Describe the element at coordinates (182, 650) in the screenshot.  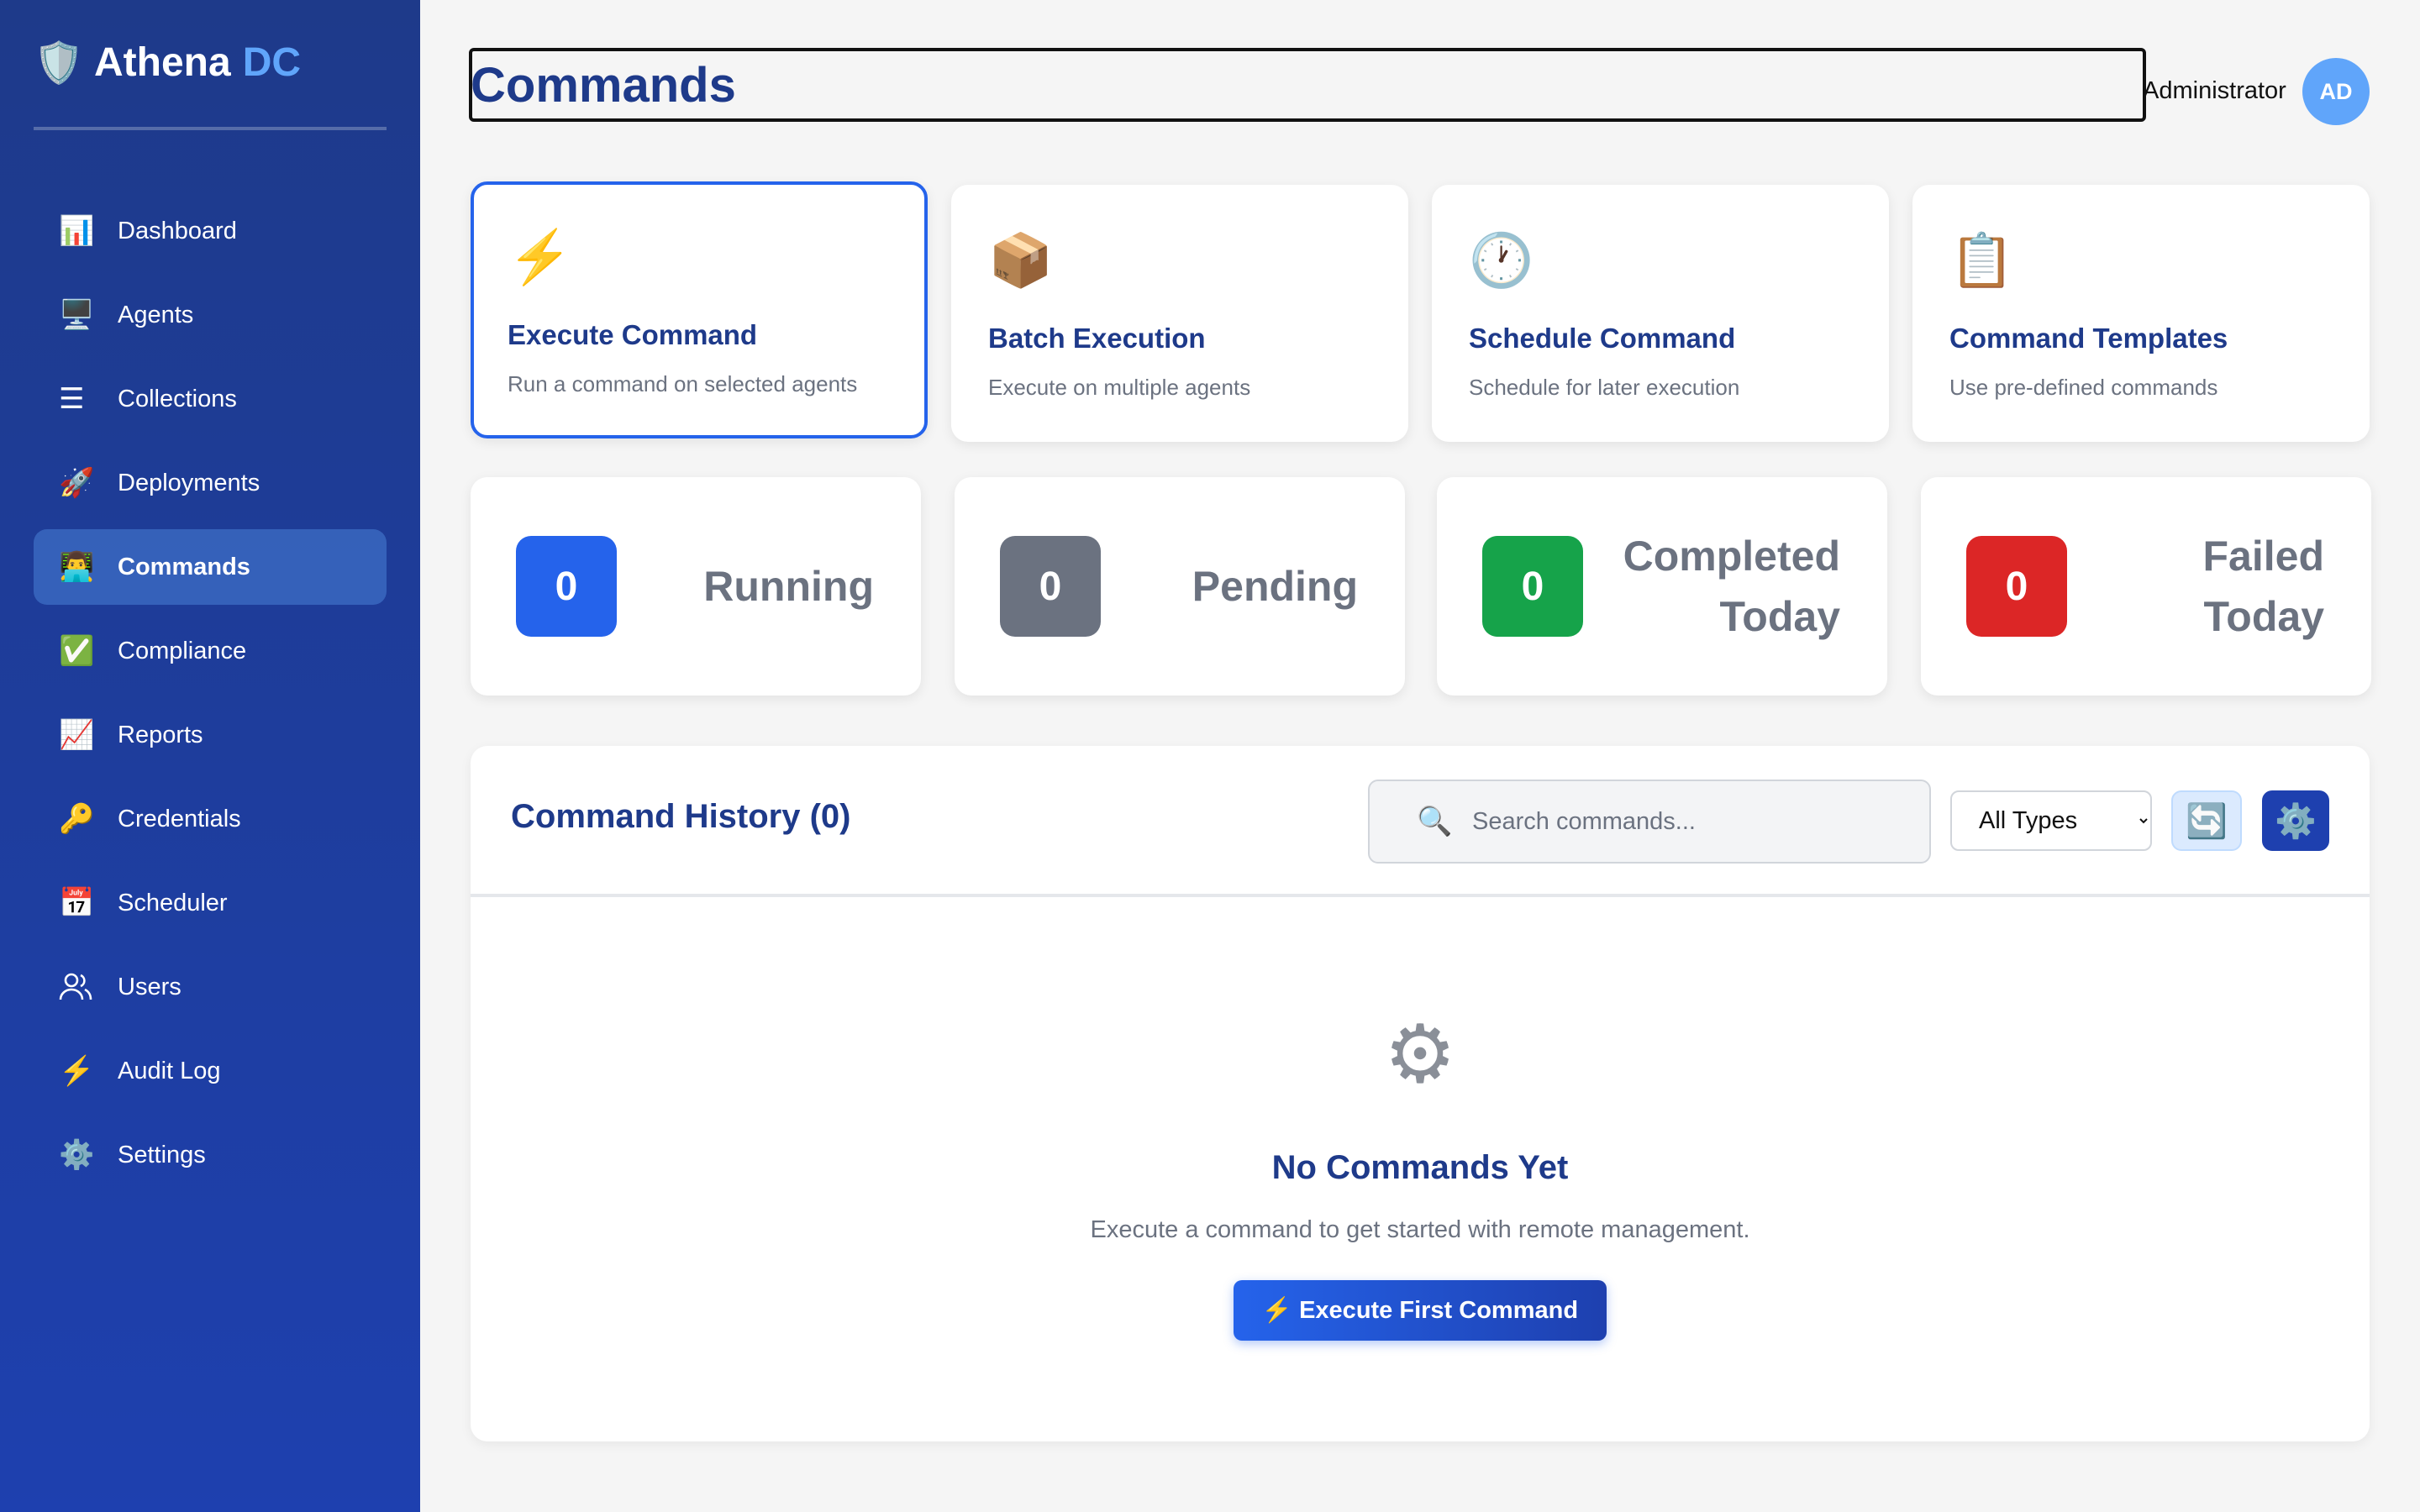
I see `sidebar-item-label: Compliance` at that location.